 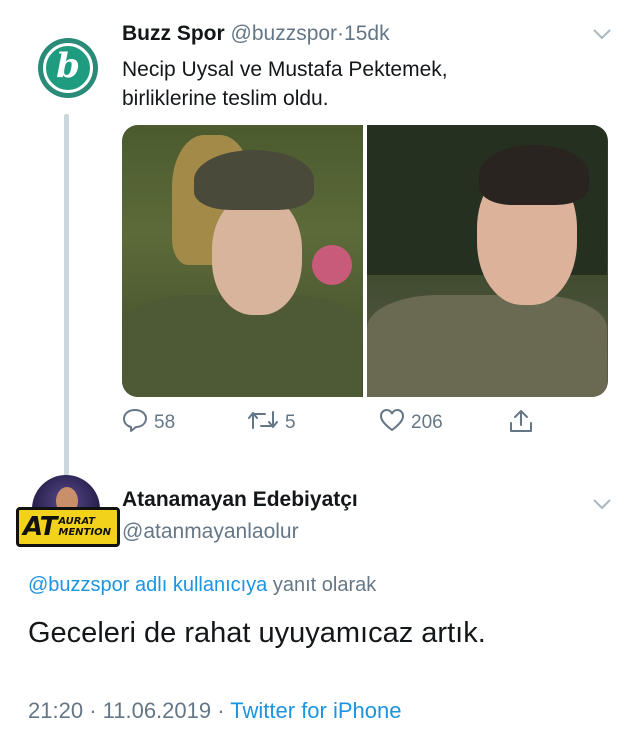 What do you see at coordinates (55, 710) in the screenshot?
I see `tweet-time: 21:20` at bounding box center [55, 710].